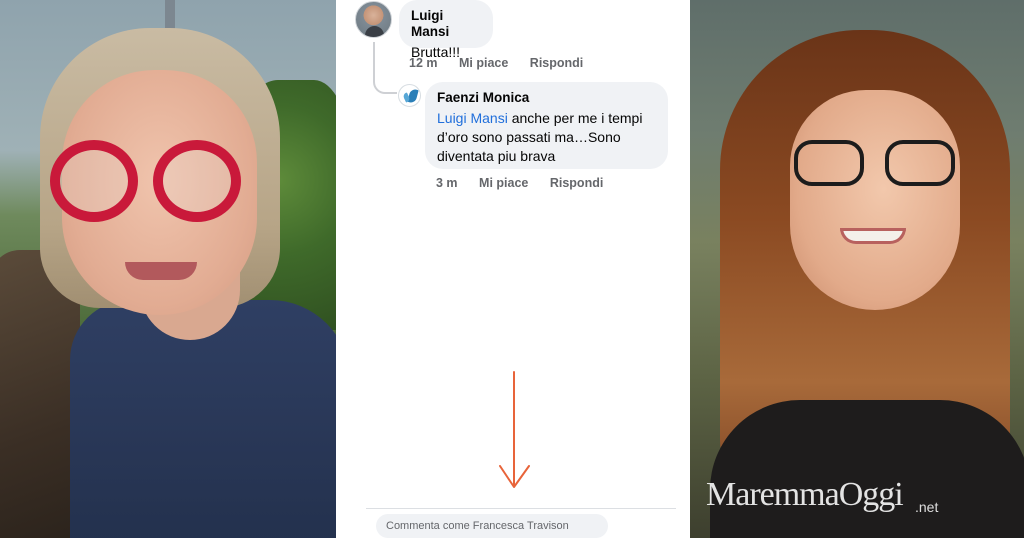 This screenshot has height=538, width=1024. What do you see at coordinates (446, 24) in the screenshot?
I see `comment-author: Luigi Mansi` at bounding box center [446, 24].